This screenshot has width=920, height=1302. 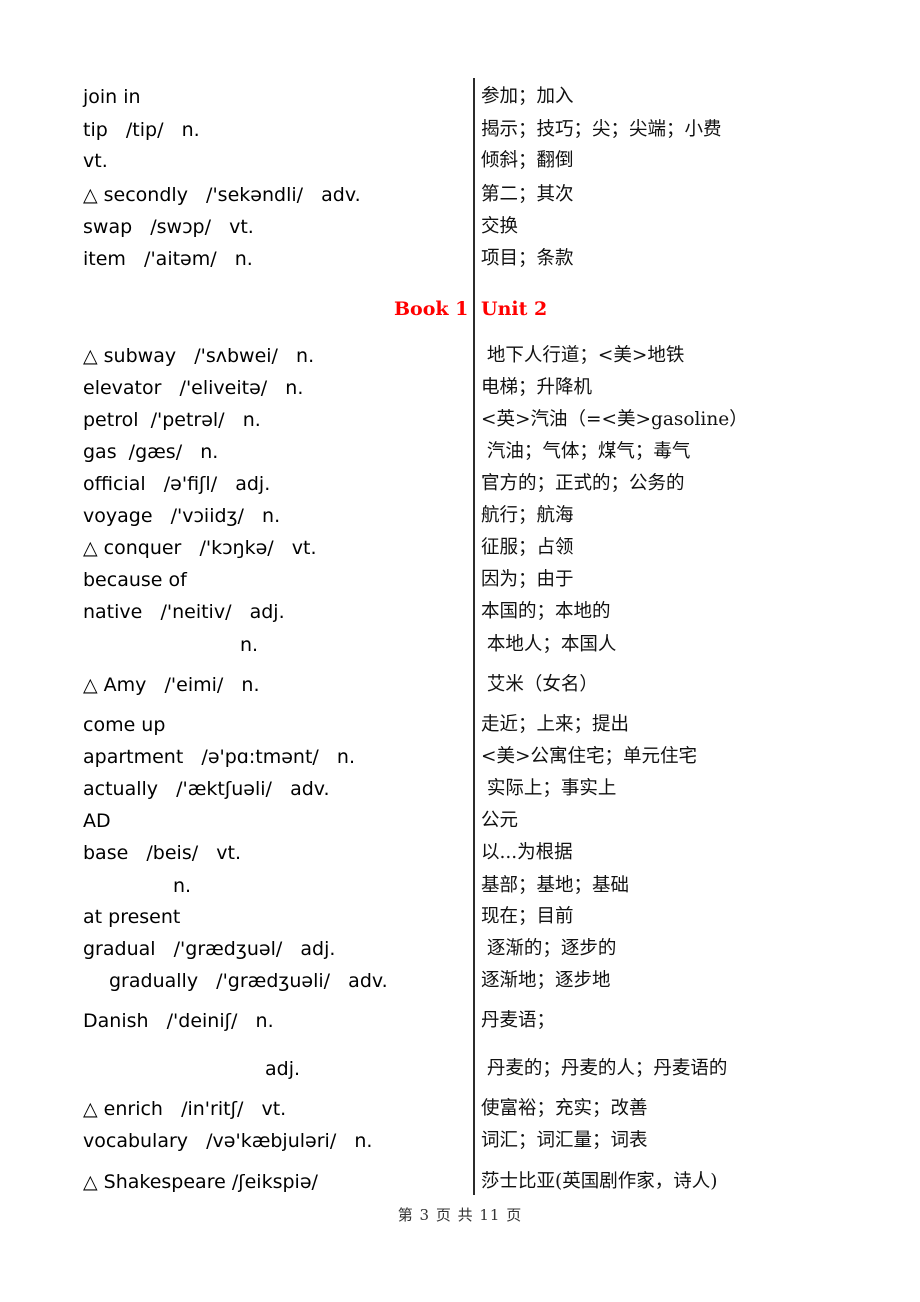 I want to click on entry-chinese: 倾斜；翻倒, so click(x=527, y=160).